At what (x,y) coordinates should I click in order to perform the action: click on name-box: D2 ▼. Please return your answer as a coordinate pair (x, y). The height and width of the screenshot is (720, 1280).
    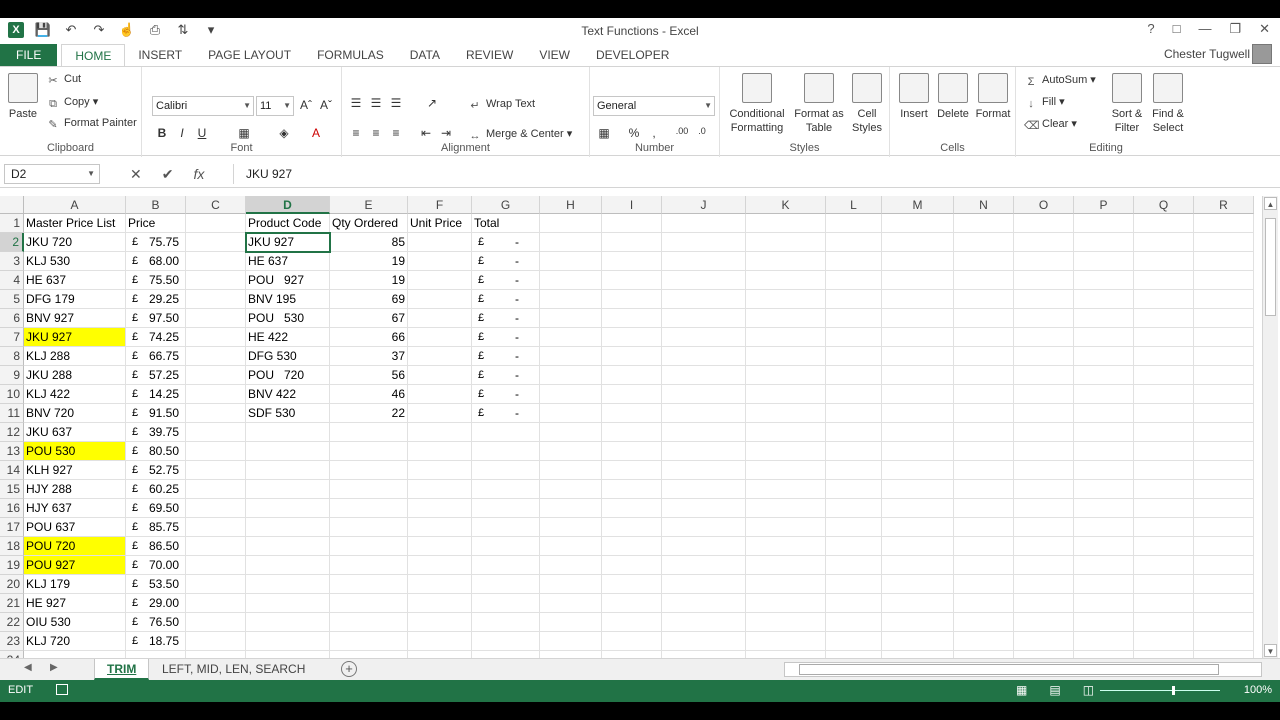
    Looking at the image, I should click on (52, 174).